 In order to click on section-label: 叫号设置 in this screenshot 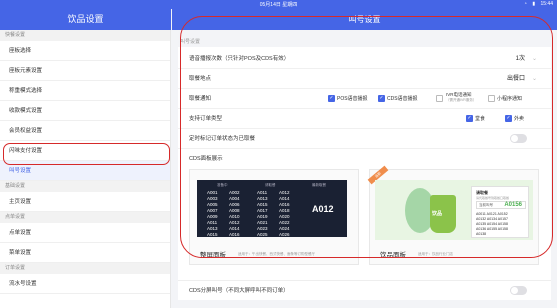, I will do `click(190, 42)`.